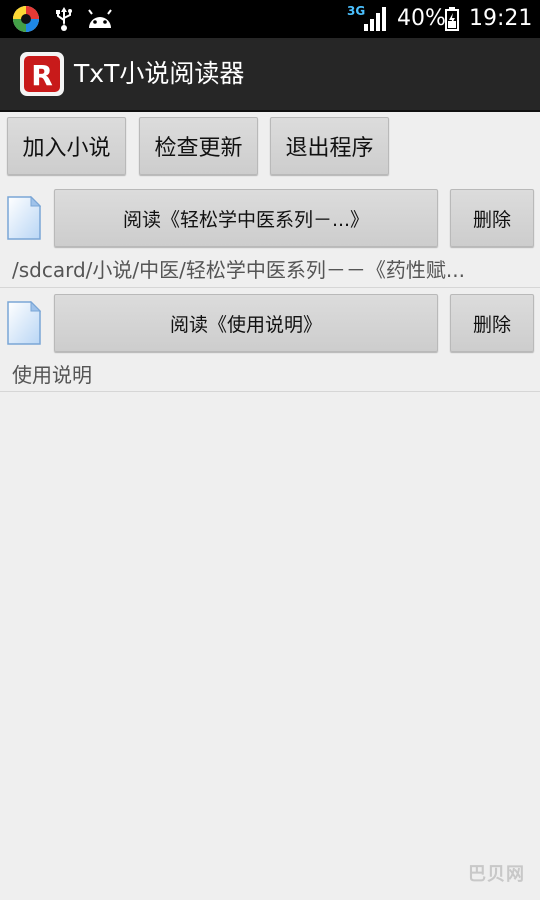 The height and width of the screenshot is (900, 540). Describe the element at coordinates (159, 73) in the screenshot. I see `app-title: TxT小说阅读器` at that location.